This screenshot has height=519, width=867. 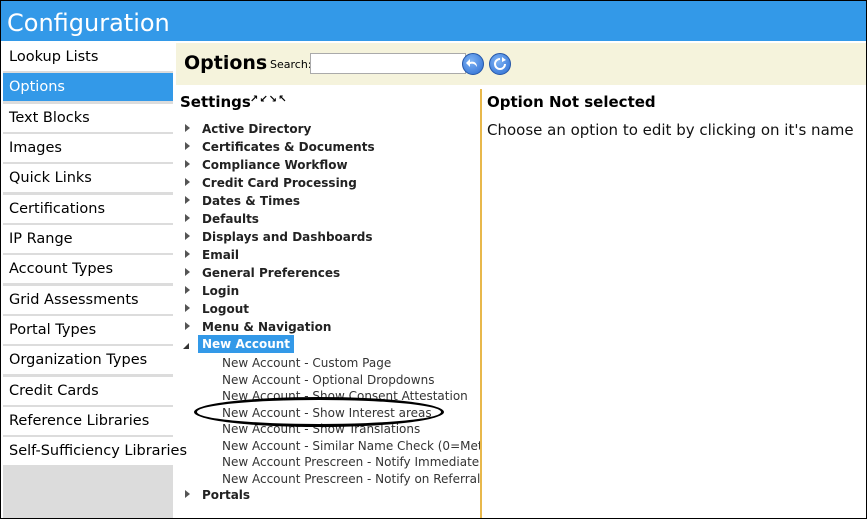 I want to click on search-label: Search:, so click(x=291, y=64).